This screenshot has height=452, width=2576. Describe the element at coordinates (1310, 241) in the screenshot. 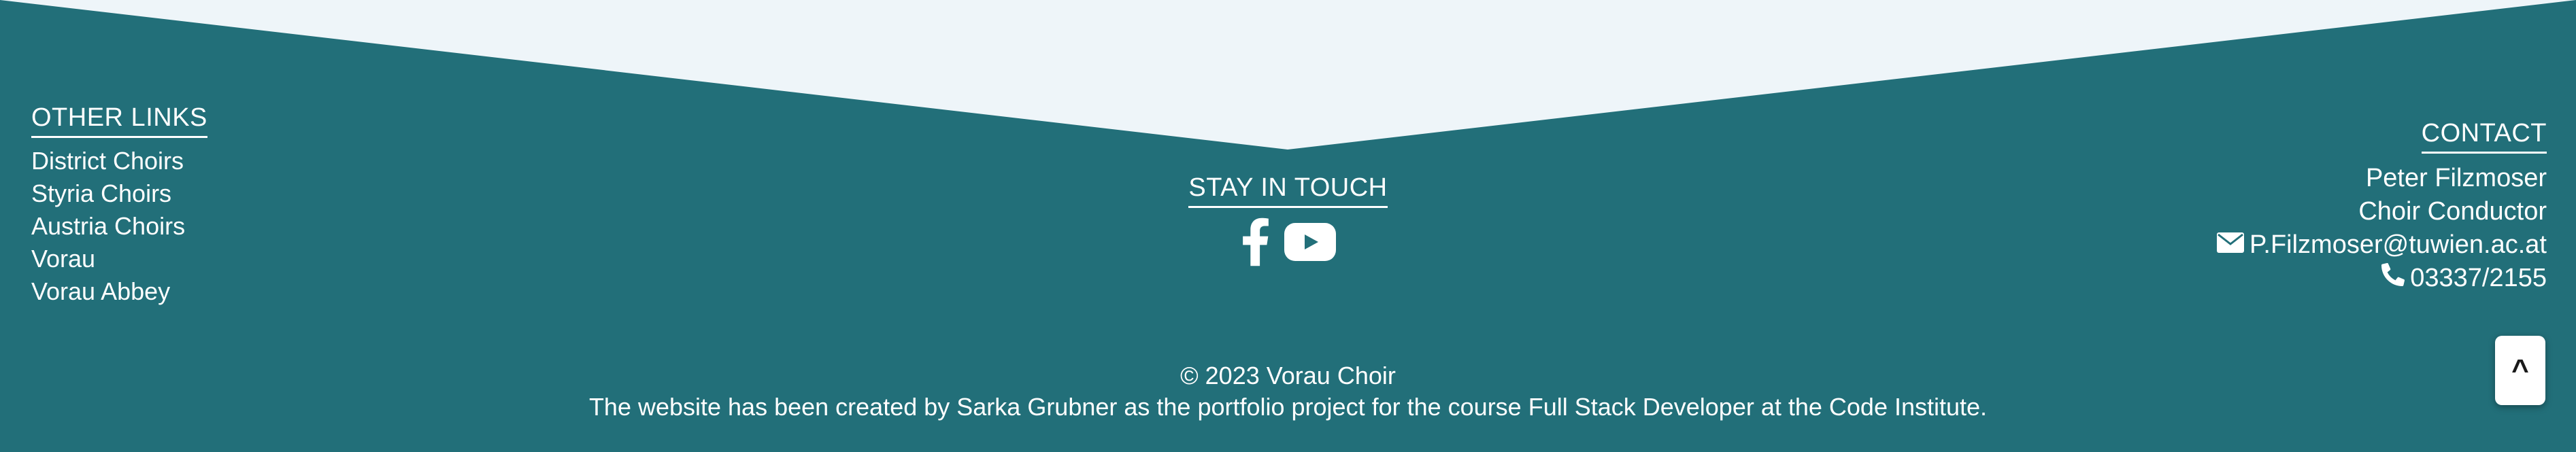

I see `youtube-icon` at that location.